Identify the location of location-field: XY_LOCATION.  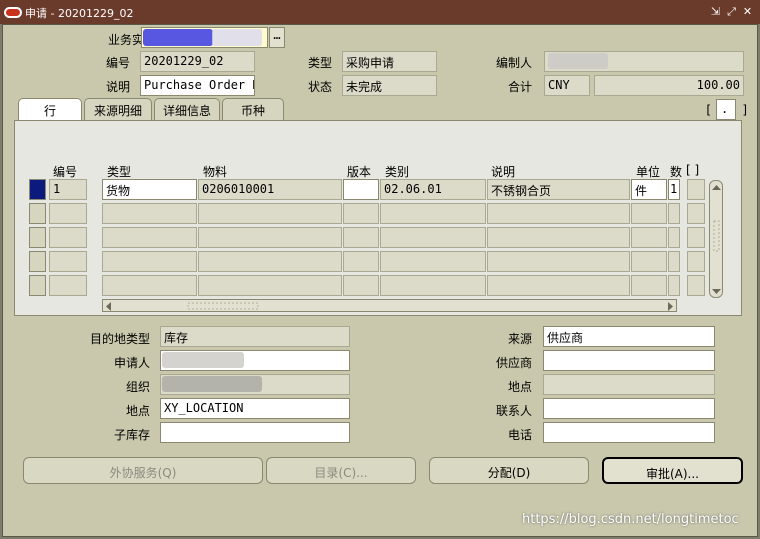
(255, 408).